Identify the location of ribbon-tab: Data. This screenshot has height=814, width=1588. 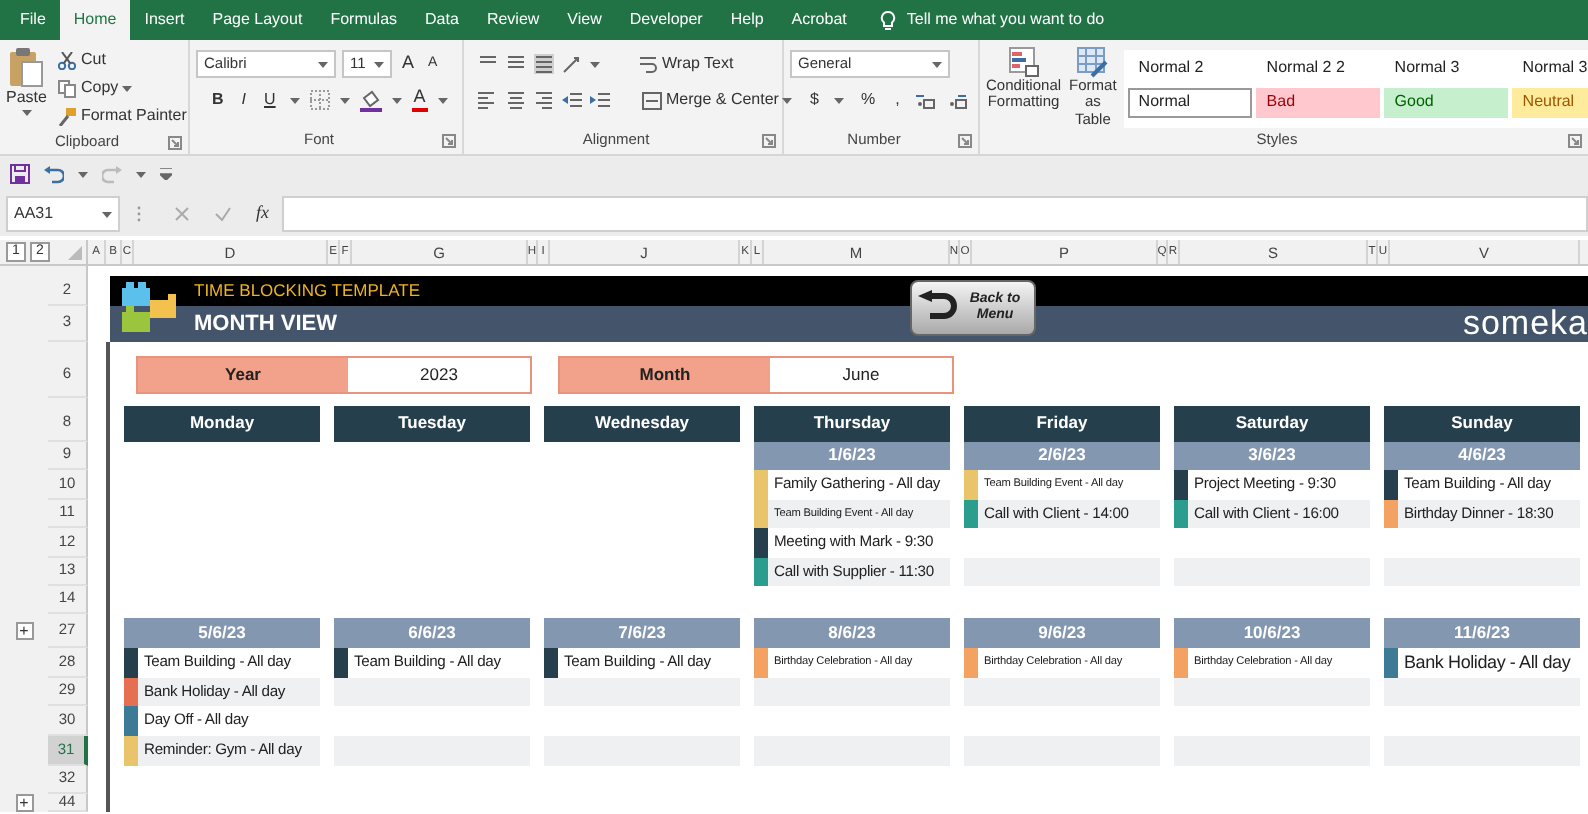
(442, 20).